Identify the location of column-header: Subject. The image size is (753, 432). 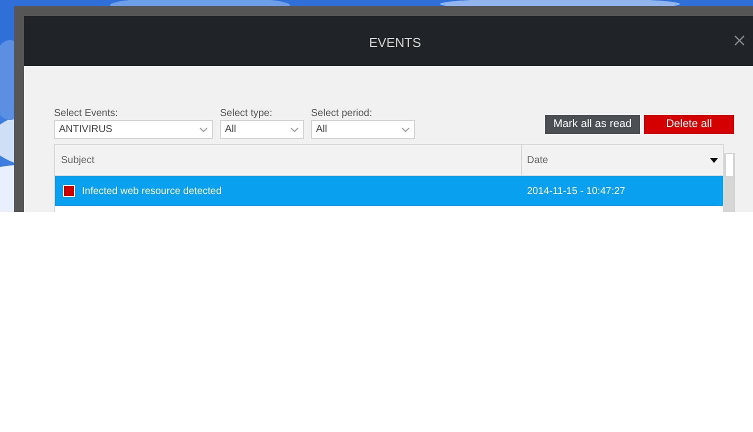
(288, 160).